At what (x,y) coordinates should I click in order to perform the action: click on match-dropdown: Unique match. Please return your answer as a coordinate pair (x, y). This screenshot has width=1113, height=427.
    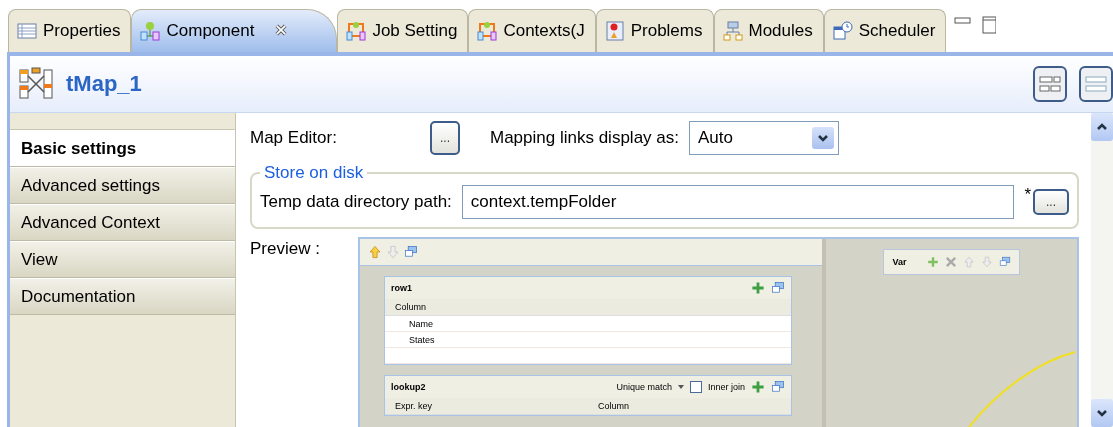
    Looking at the image, I should click on (644, 387).